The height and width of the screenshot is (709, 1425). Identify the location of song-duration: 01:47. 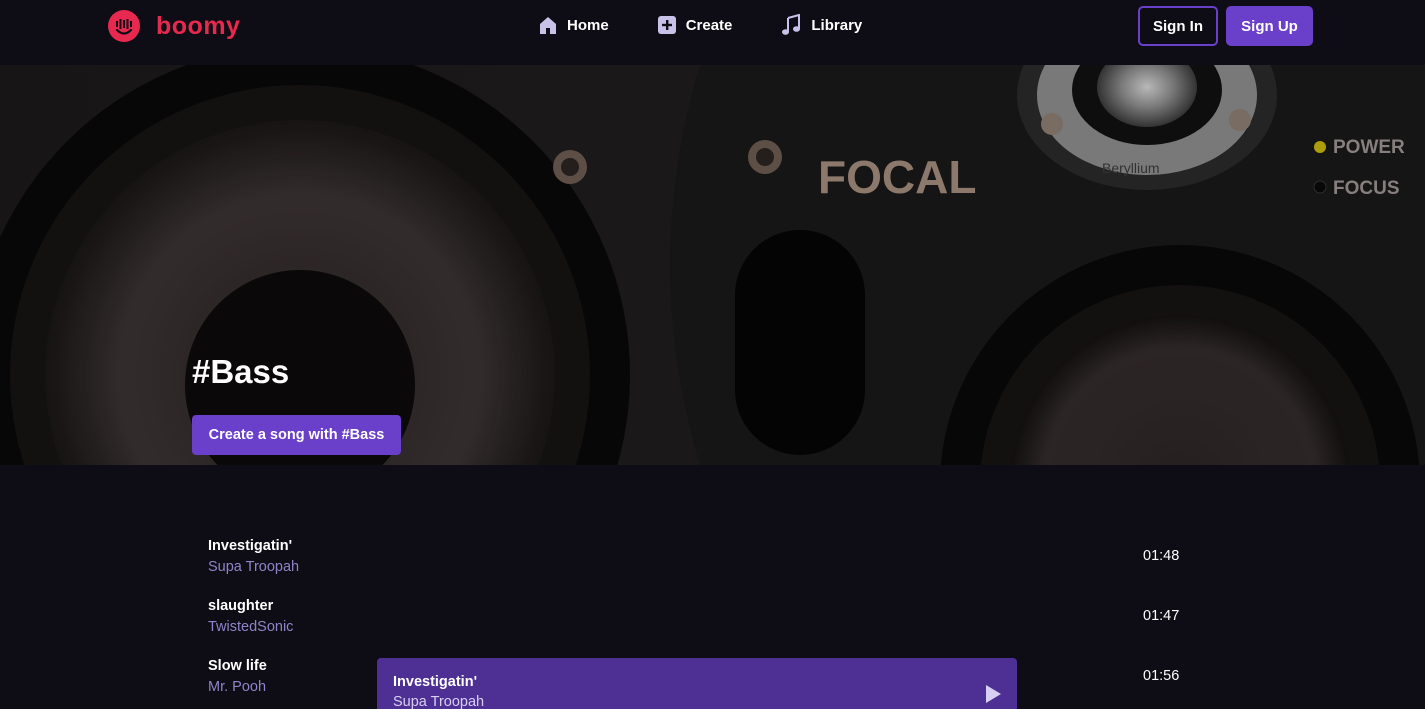
(1161, 616).